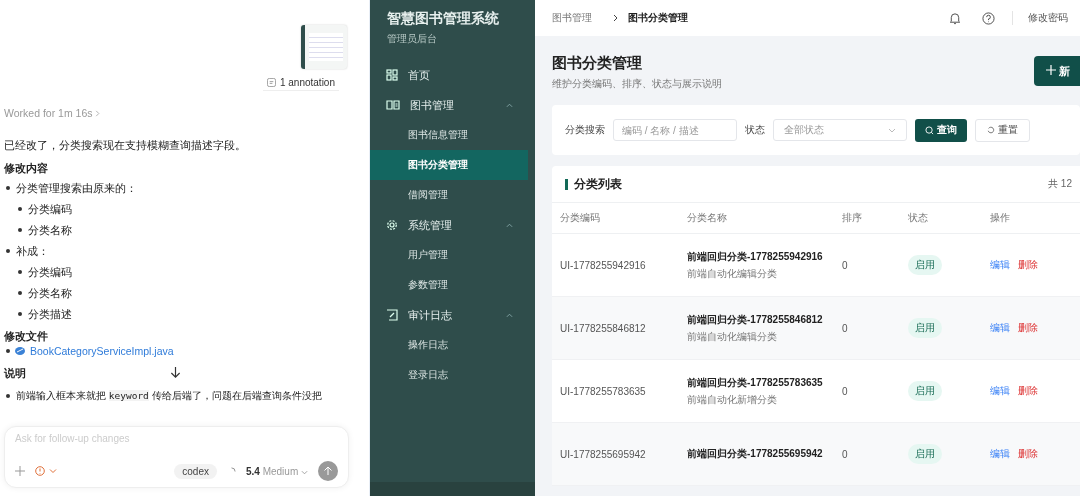 Image resolution: width=1080 pixels, height=496 pixels. I want to click on nav-item: 首页, so click(452, 75).